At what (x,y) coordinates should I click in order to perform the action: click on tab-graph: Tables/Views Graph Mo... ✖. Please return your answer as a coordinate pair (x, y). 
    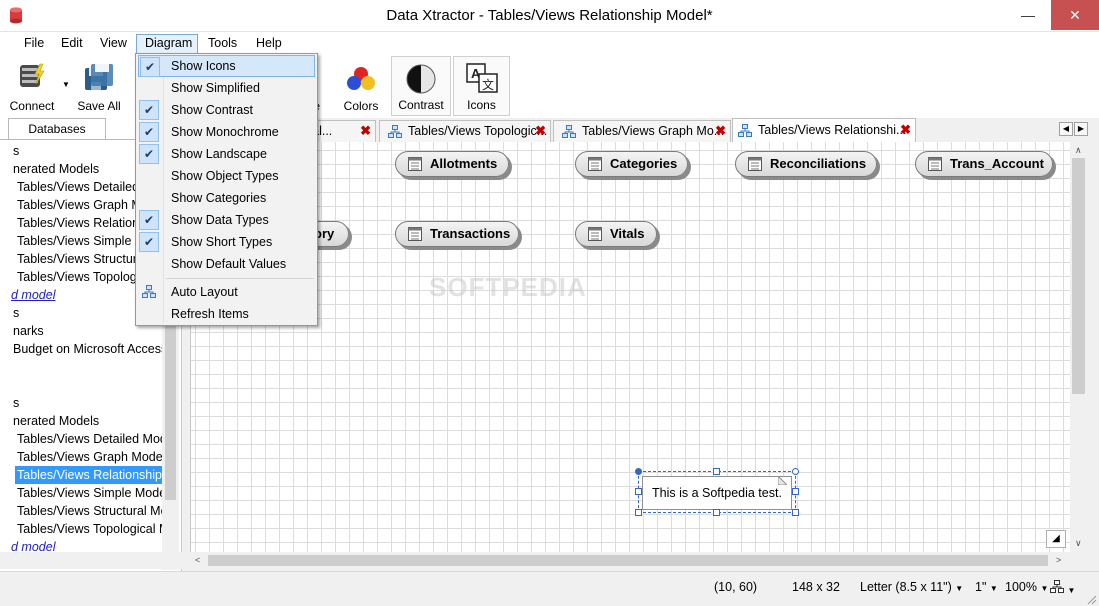
    Looking at the image, I should click on (642, 131).